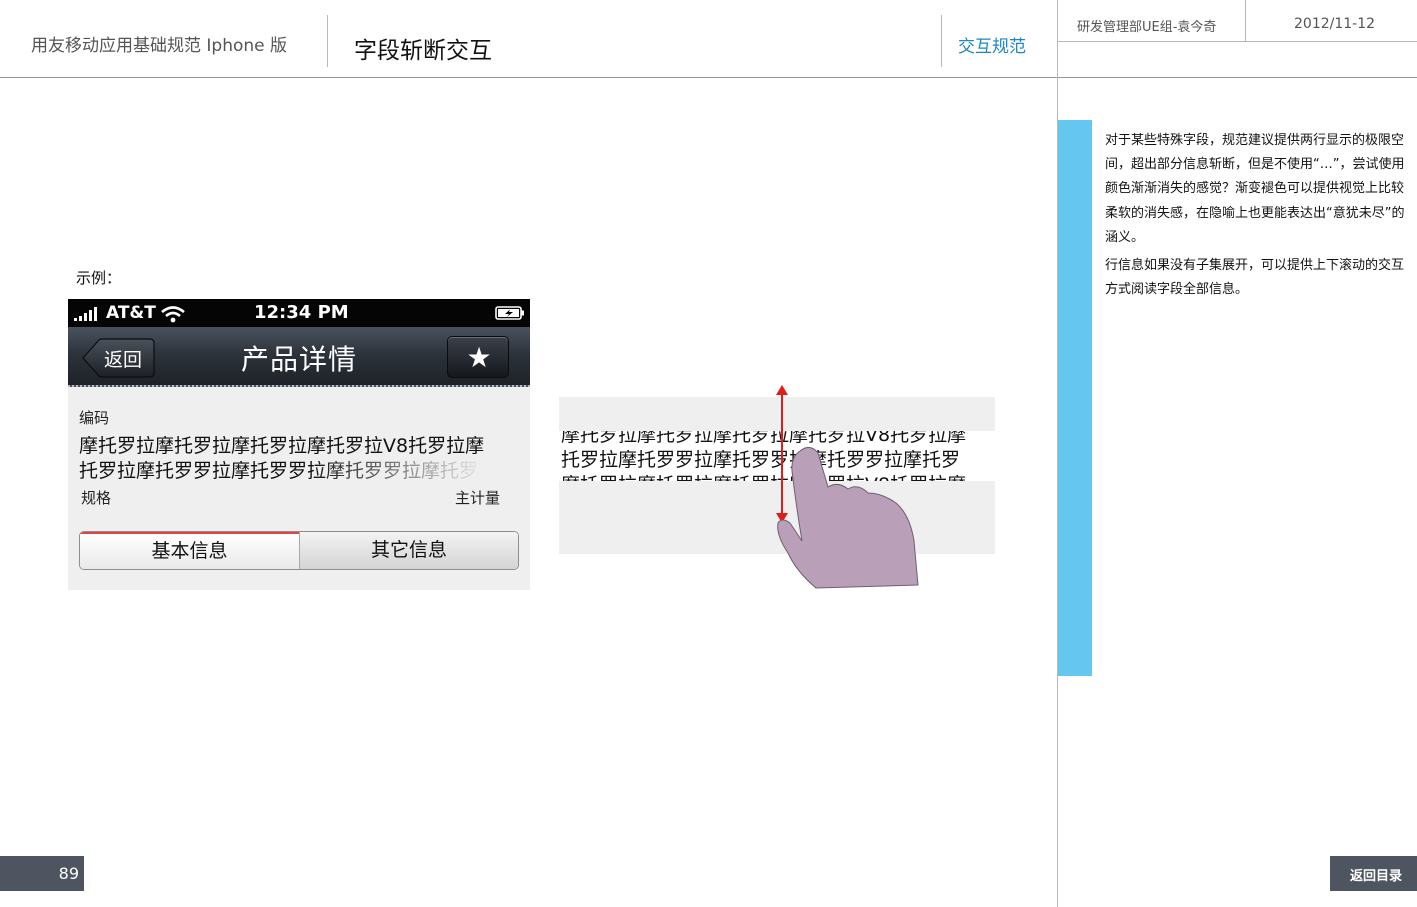 The width and height of the screenshot is (1417, 907). Describe the element at coordinates (423, 51) in the screenshot. I see `page-title: 字段斩断交互` at that location.